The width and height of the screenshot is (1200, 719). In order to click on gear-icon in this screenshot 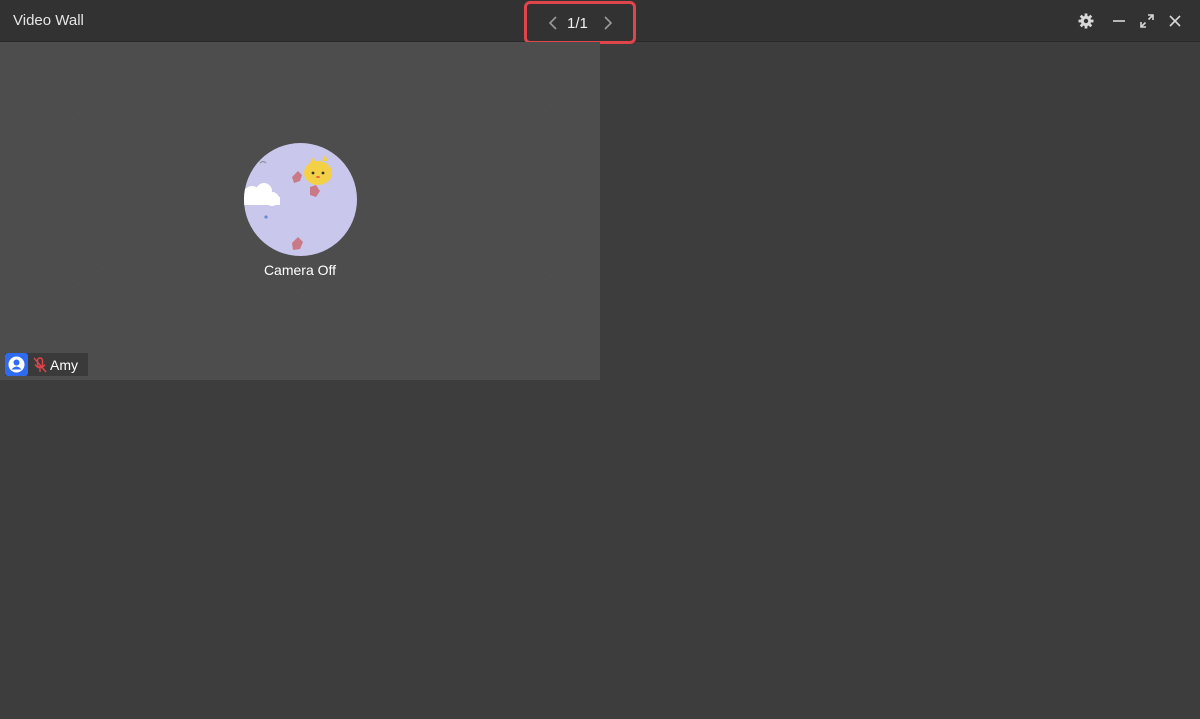, I will do `click(1086, 21)`.